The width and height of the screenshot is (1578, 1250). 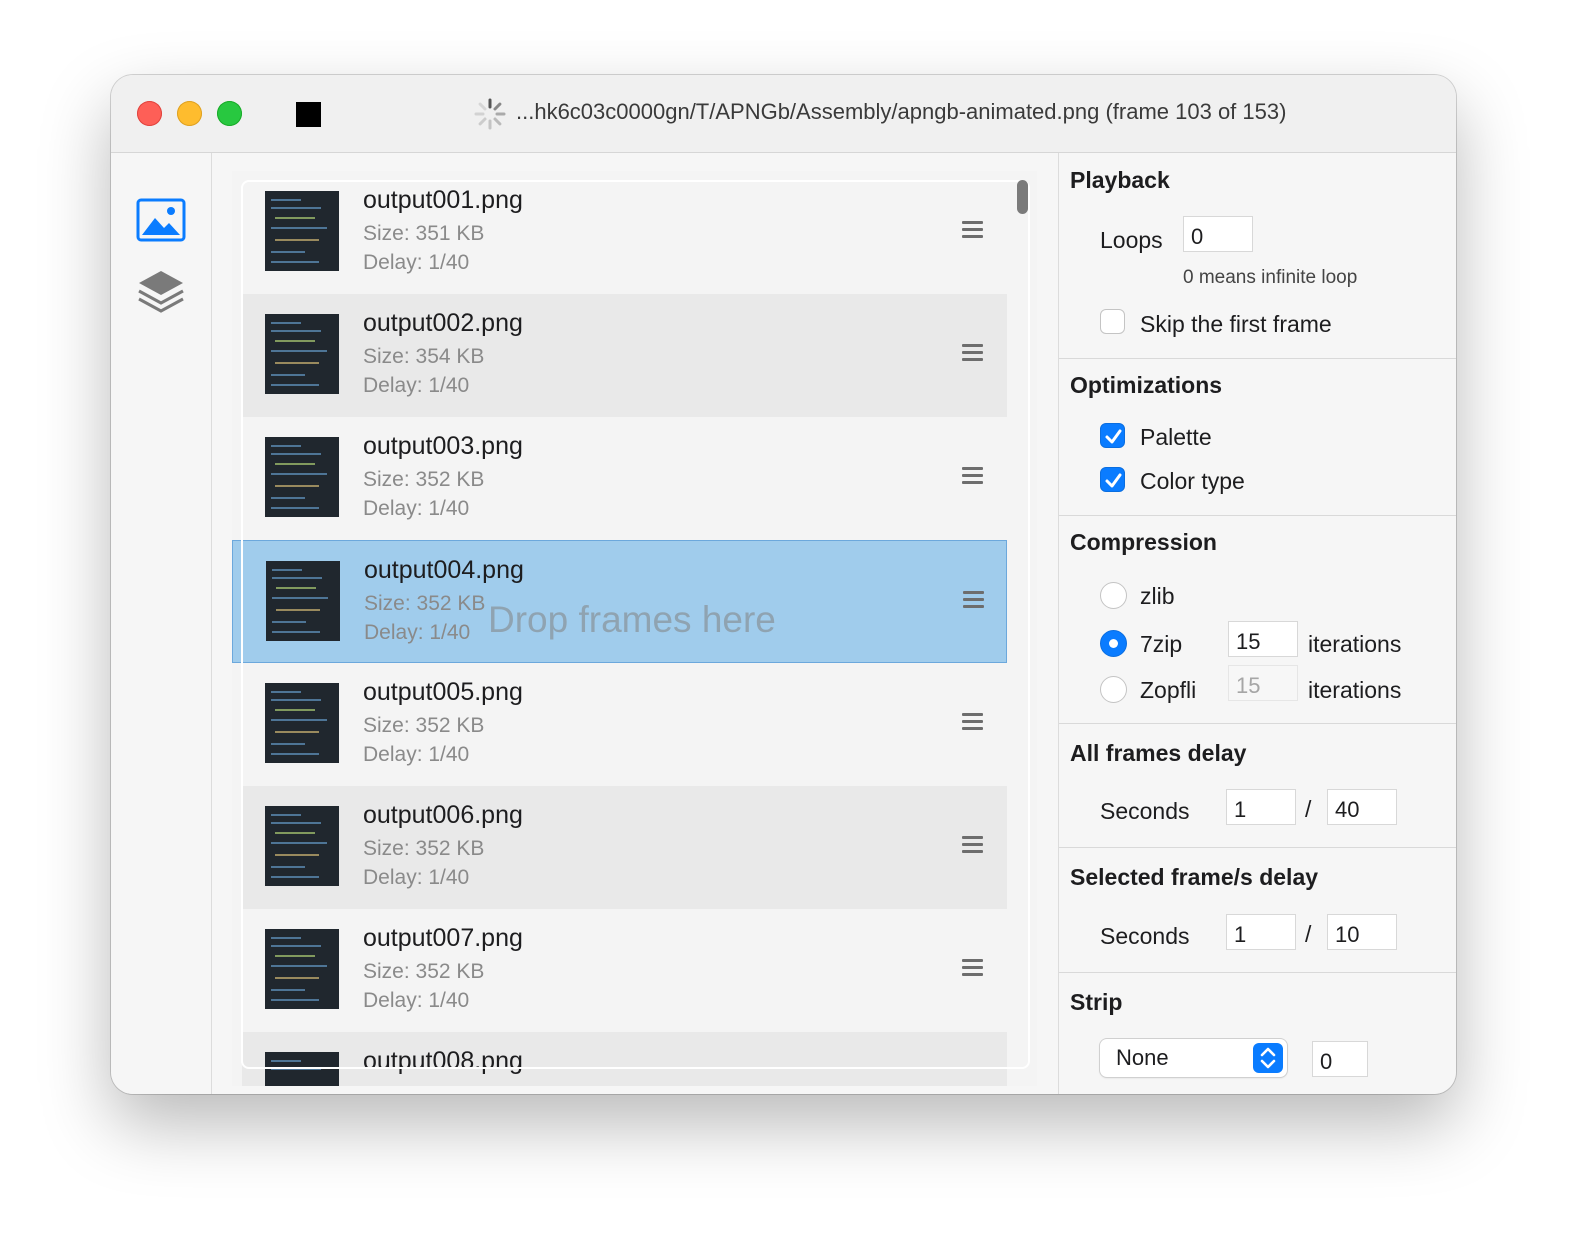 What do you see at coordinates (1261, 807) in the screenshot?
I see `all-frames-delay-numerator: 1` at bounding box center [1261, 807].